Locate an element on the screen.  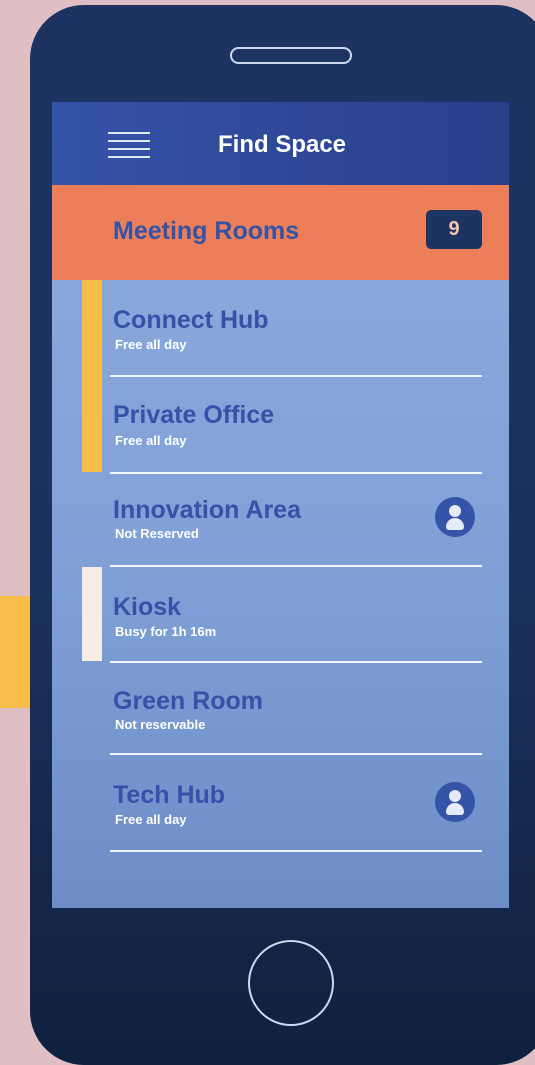
phone-speaker is located at coordinates (291, 55).